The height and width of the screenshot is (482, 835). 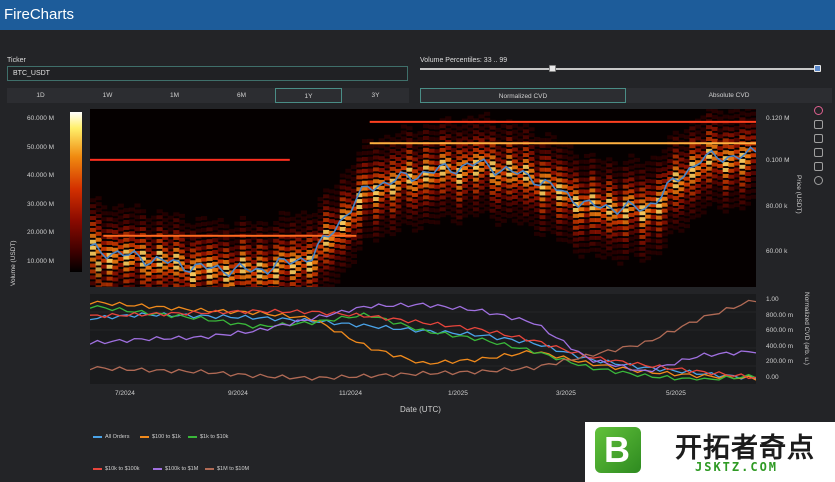 I want to click on date-tick-label: 11/2024, so click(x=351, y=393).